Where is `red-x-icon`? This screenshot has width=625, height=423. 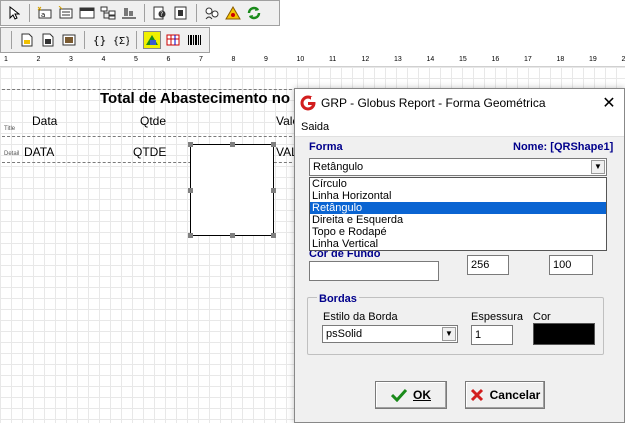 red-x-icon is located at coordinates (476, 395).